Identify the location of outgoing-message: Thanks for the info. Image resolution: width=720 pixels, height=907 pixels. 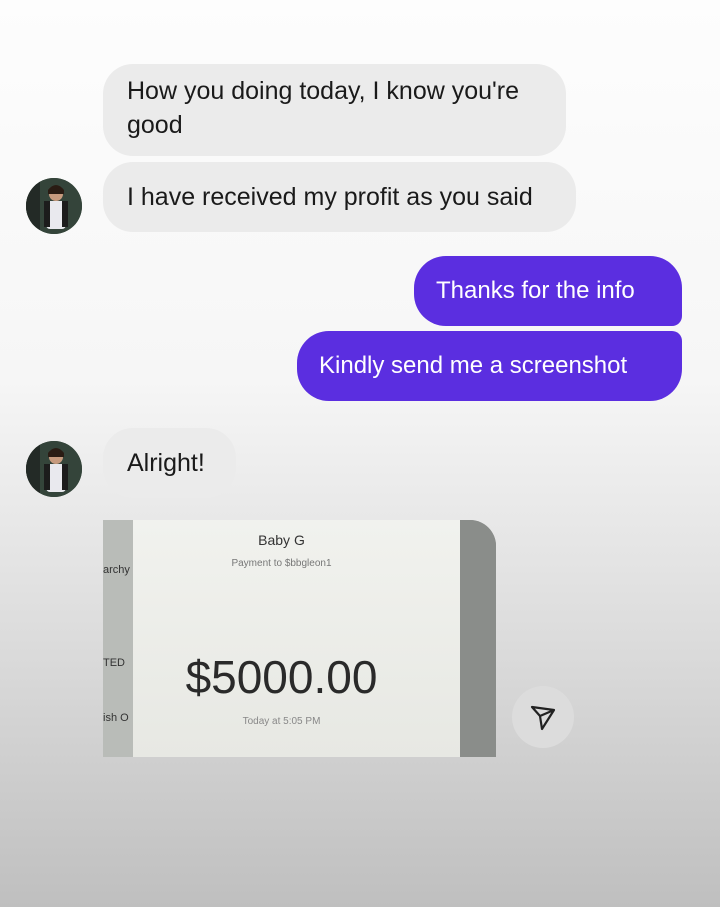
(548, 291).